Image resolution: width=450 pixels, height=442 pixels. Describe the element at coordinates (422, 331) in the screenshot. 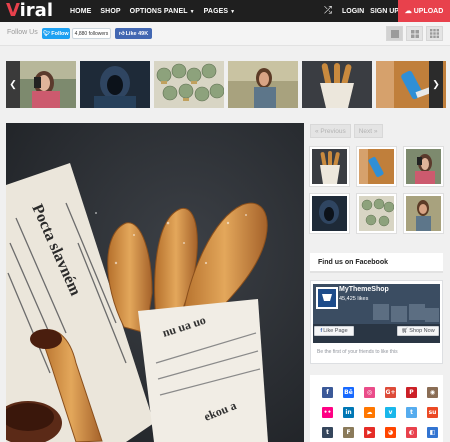

I see `shop-now-label: Shop Now` at that location.